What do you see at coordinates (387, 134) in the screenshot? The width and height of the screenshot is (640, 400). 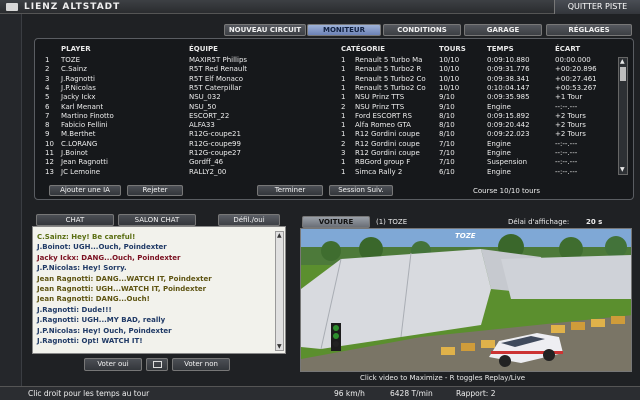 I see `results-cell: R12 Gordini coupe` at bounding box center [387, 134].